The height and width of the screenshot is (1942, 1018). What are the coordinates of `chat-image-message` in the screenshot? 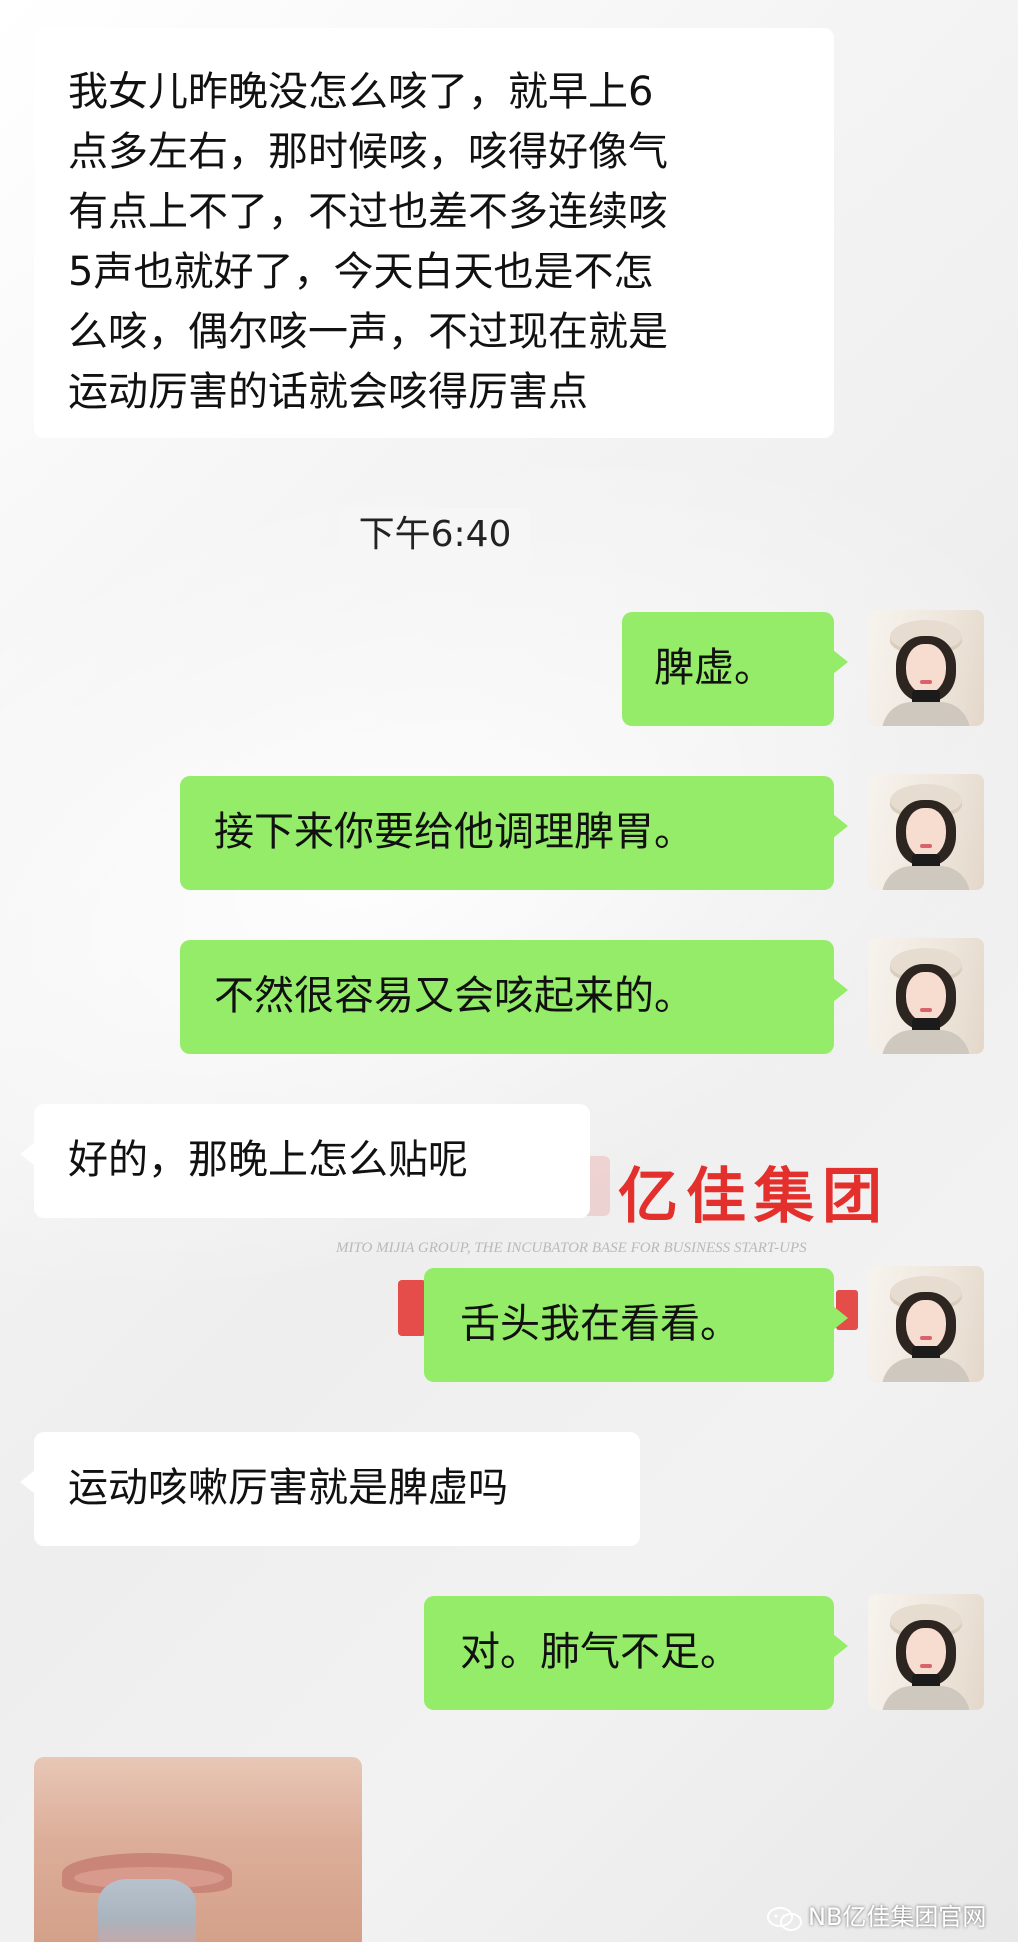 It's located at (198, 1849).